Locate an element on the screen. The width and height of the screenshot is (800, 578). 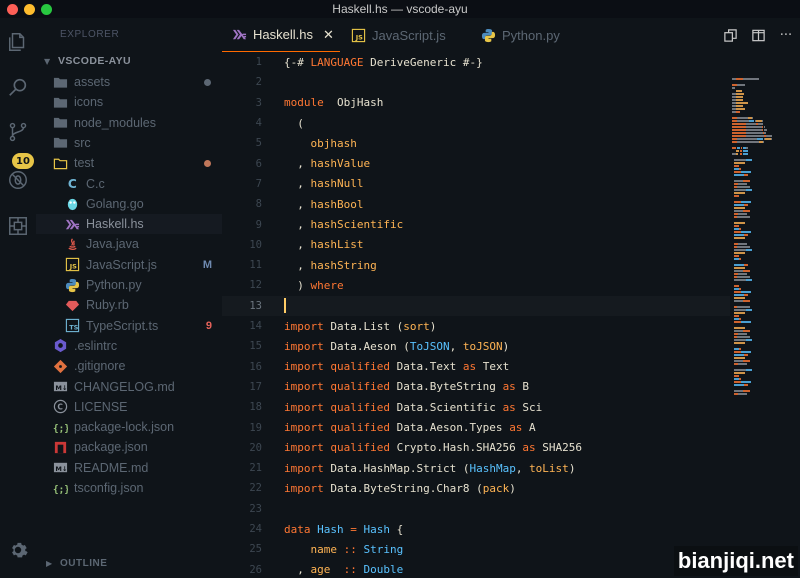
tree-item: JS JavaScript.js M is located at coordinates (129, 265).